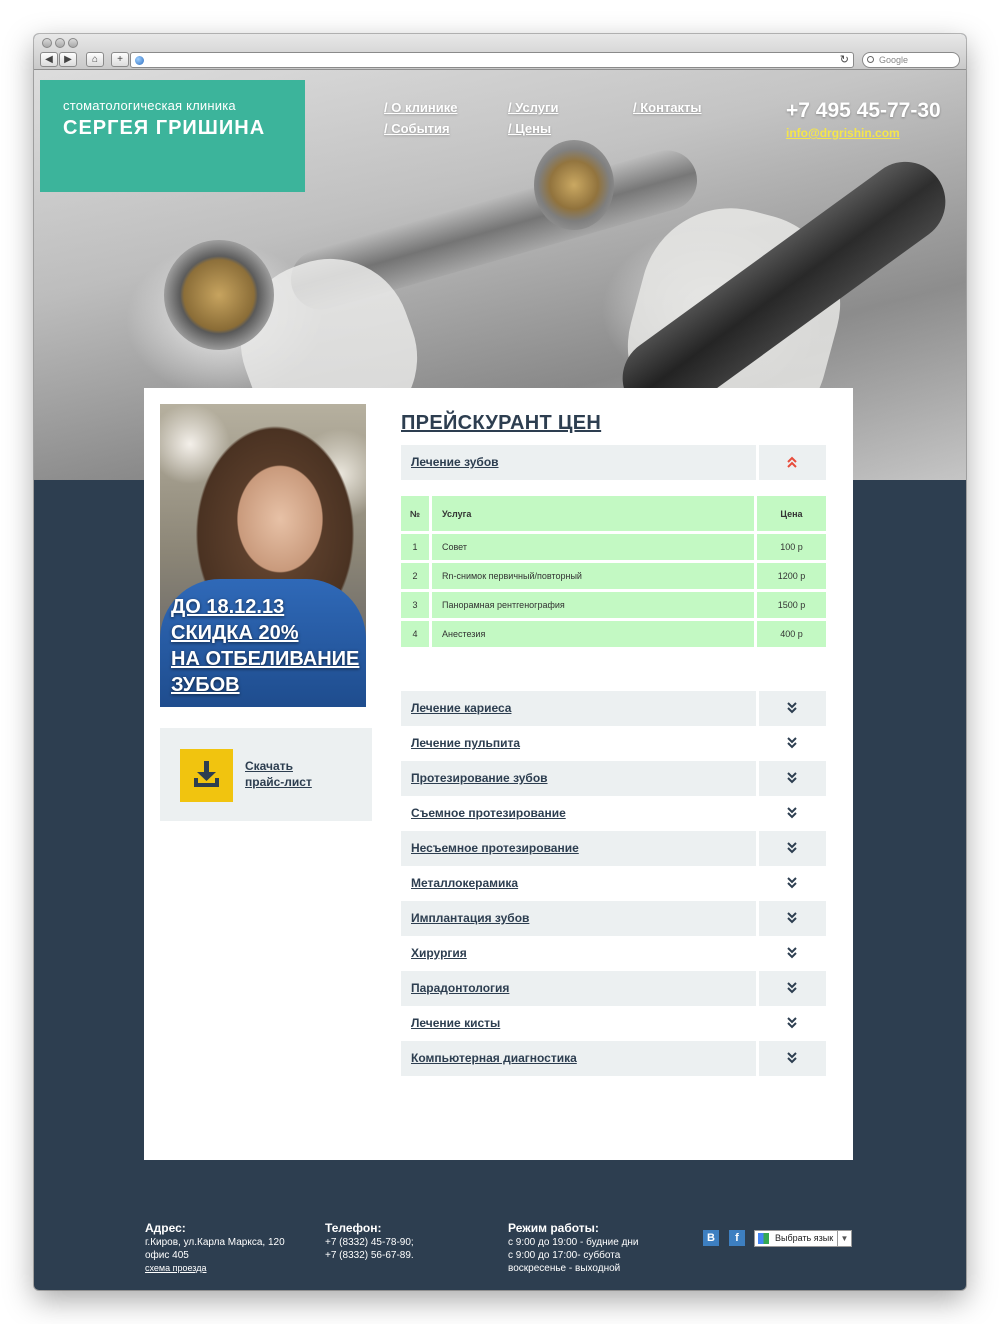 Image resolution: width=1000 pixels, height=1324 pixels. What do you see at coordinates (266, 774) in the screenshot?
I see `download-pricelist-button: Скачать прайс-лист` at bounding box center [266, 774].